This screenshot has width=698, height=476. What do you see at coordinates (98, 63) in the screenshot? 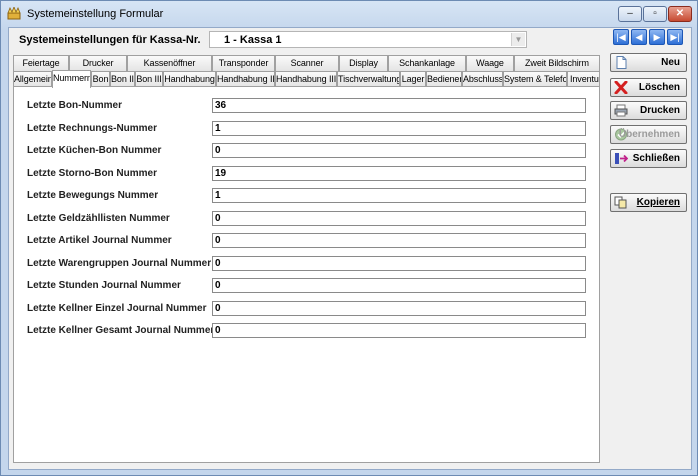
I see `tab-drucker: Drucker` at bounding box center [98, 63].